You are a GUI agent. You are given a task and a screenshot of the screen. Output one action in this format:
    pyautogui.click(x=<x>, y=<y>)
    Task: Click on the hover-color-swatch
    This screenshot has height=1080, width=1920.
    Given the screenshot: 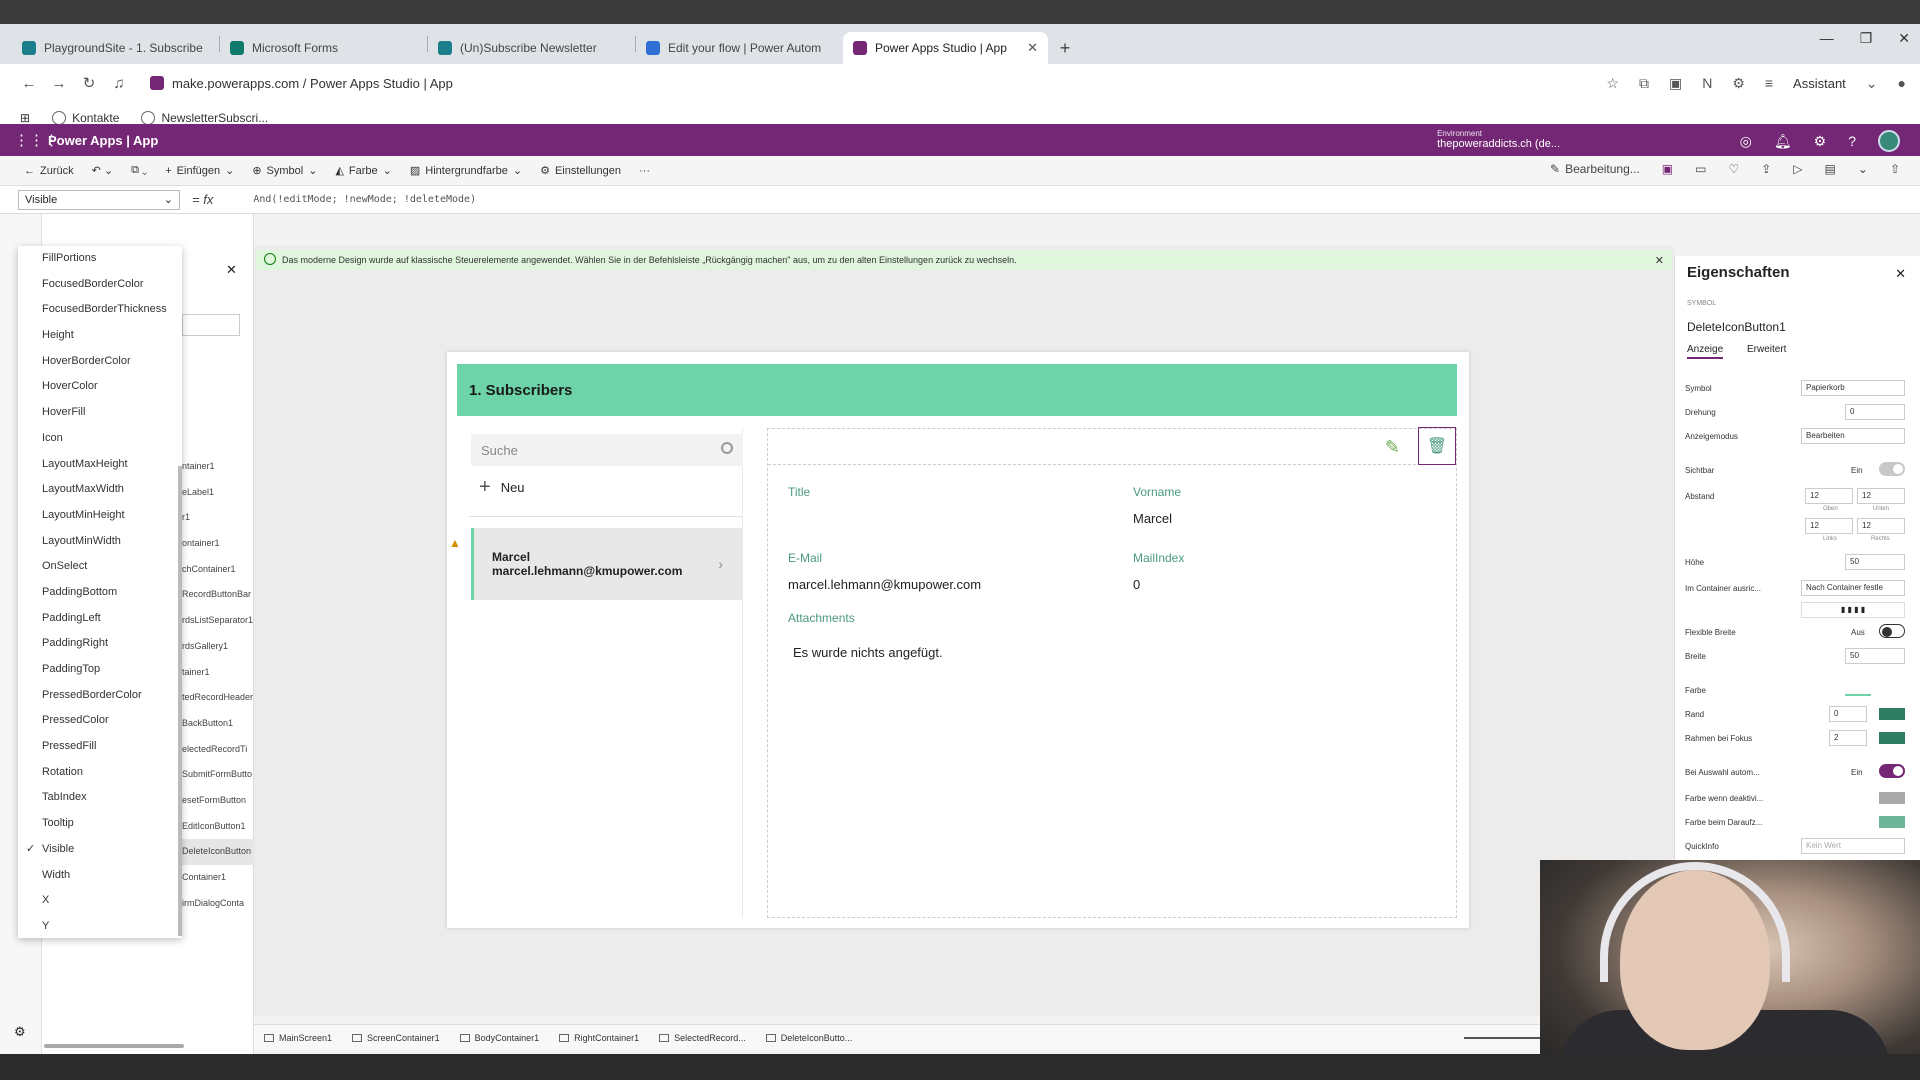 What is the action you would take?
    pyautogui.click(x=1892, y=822)
    